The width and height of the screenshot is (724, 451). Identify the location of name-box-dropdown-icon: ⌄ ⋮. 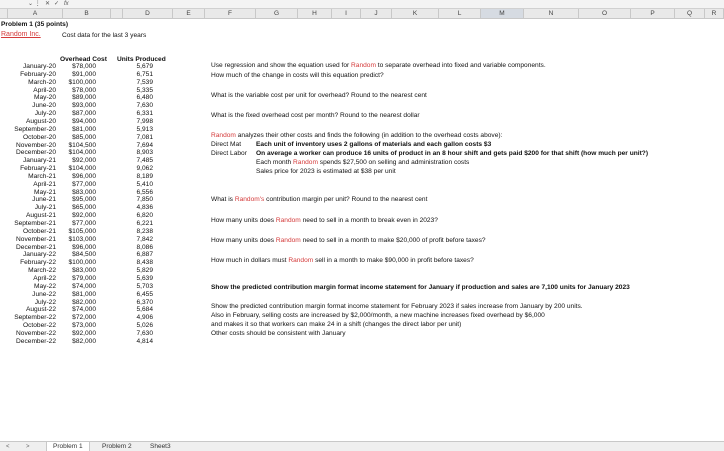
(34, 4).